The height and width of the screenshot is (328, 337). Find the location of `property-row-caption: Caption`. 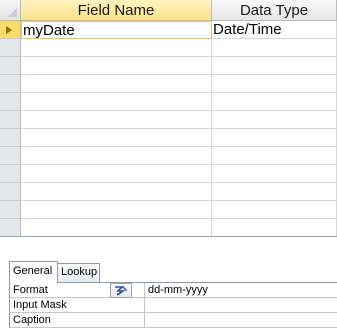

property-row-caption: Caption is located at coordinates (173, 320).